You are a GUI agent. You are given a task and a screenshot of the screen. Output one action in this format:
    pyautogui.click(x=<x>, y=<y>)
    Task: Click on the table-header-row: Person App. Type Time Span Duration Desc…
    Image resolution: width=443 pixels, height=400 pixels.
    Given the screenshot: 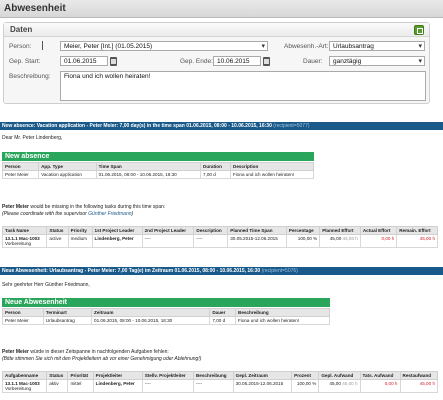 What is the action you would take?
    pyautogui.click(x=157, y=166)
    